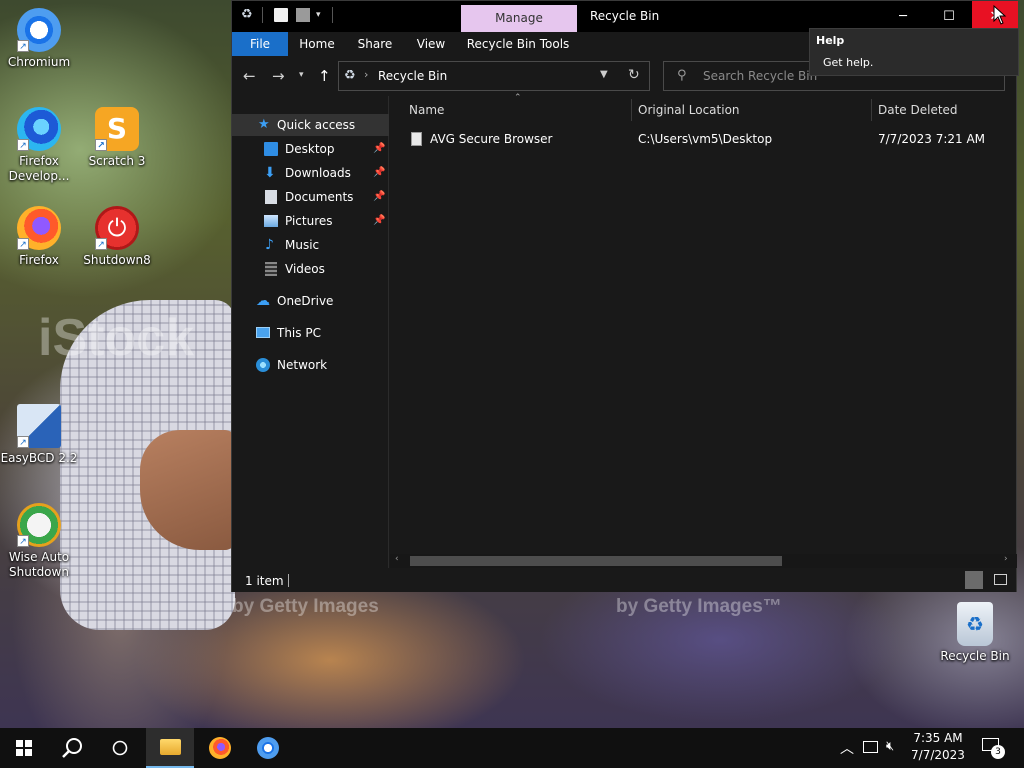  I want to click on network-status-icon, so click(870, 747).